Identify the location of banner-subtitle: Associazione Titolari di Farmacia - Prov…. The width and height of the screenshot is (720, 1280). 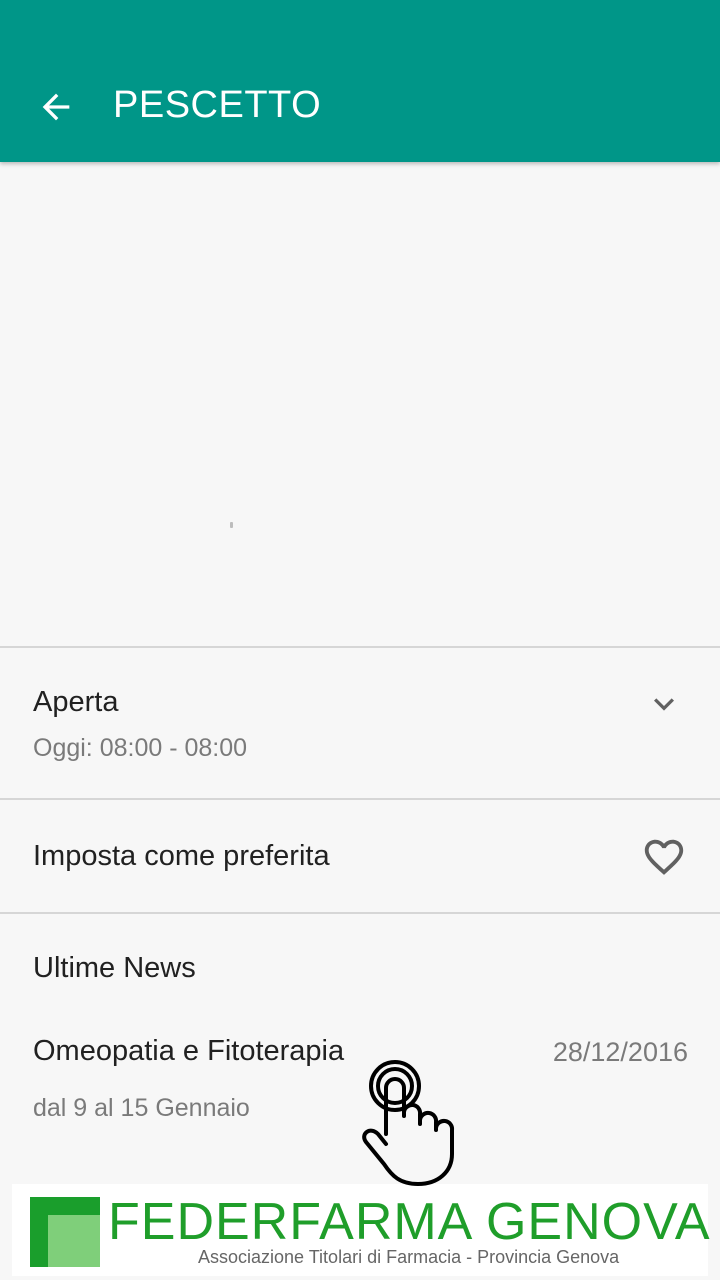
(409, 1257).